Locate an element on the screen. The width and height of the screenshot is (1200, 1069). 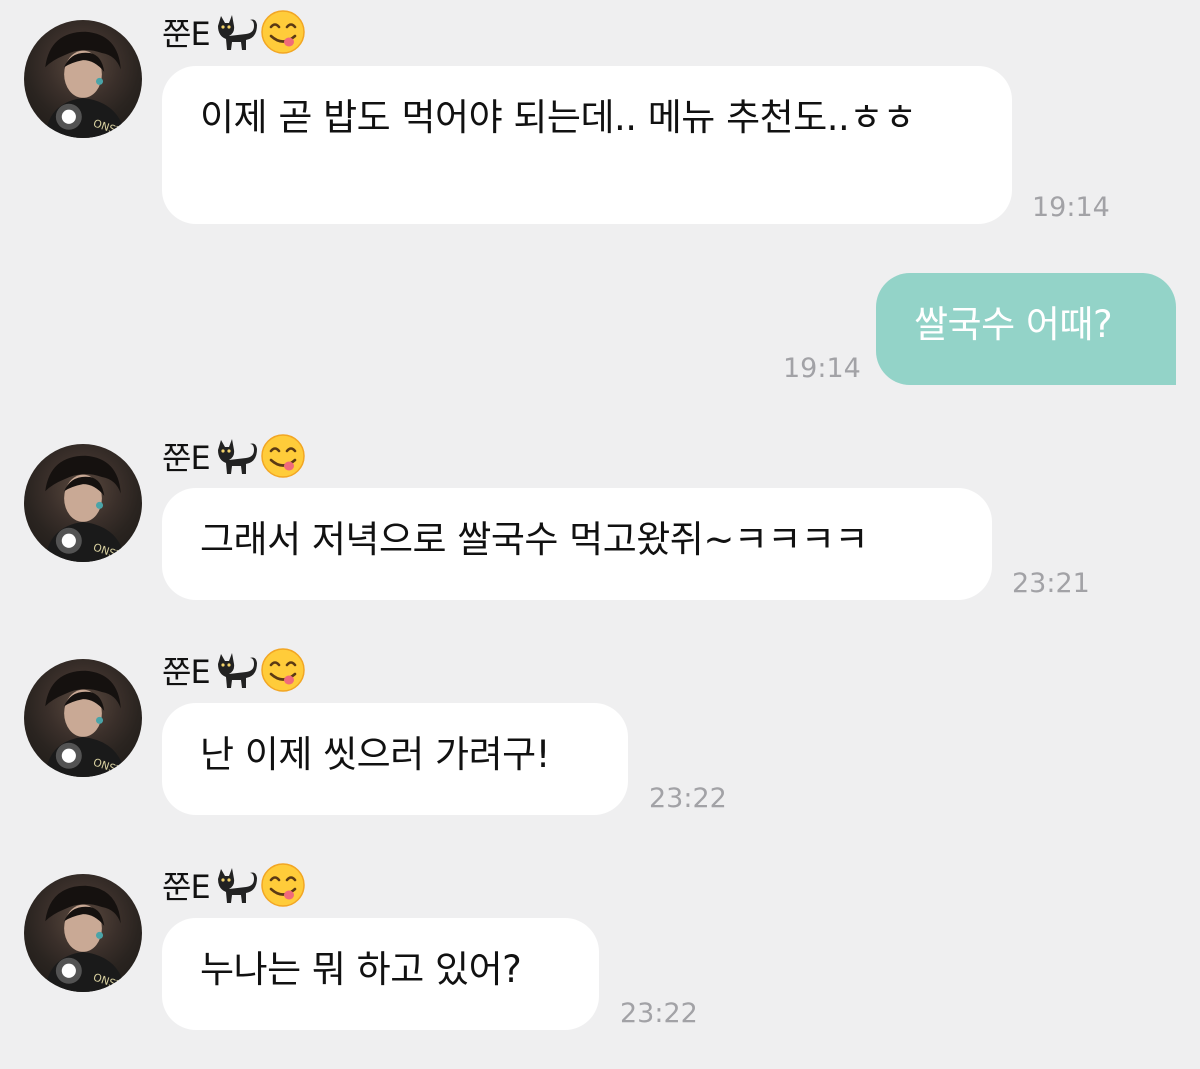
message-timestamp: 23:21 is located at coordinates (1051, 583).